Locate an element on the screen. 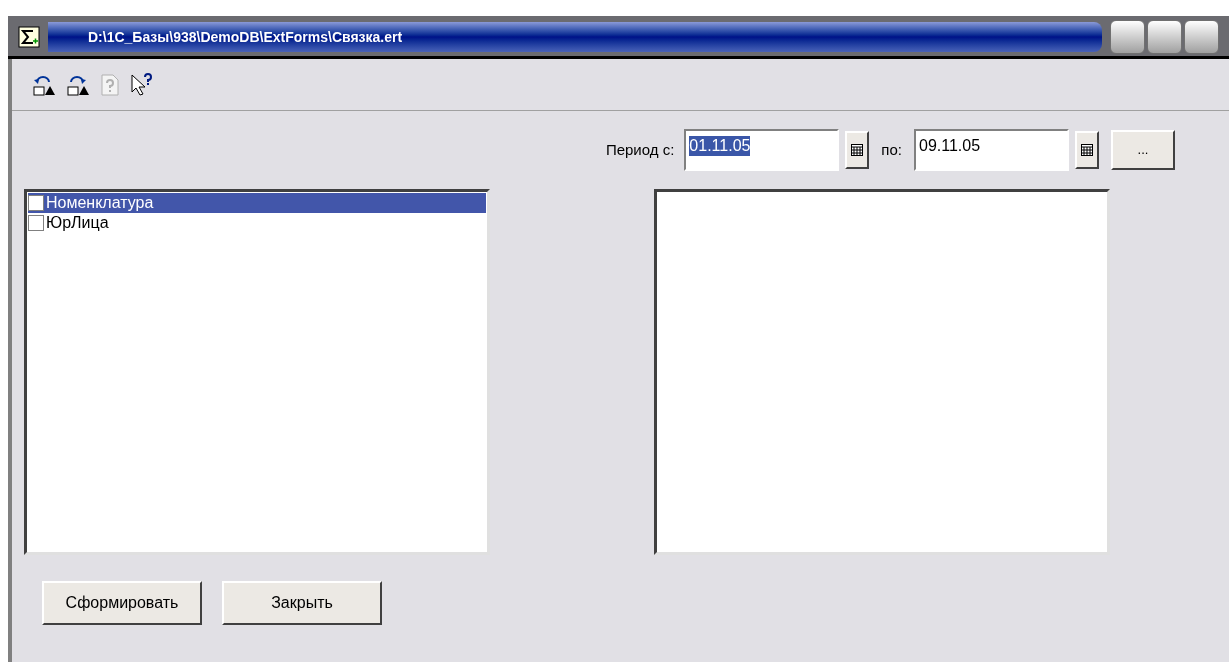 The image size is (1229, 662). action-button: Сформировать is located at coordinates (122, 603).